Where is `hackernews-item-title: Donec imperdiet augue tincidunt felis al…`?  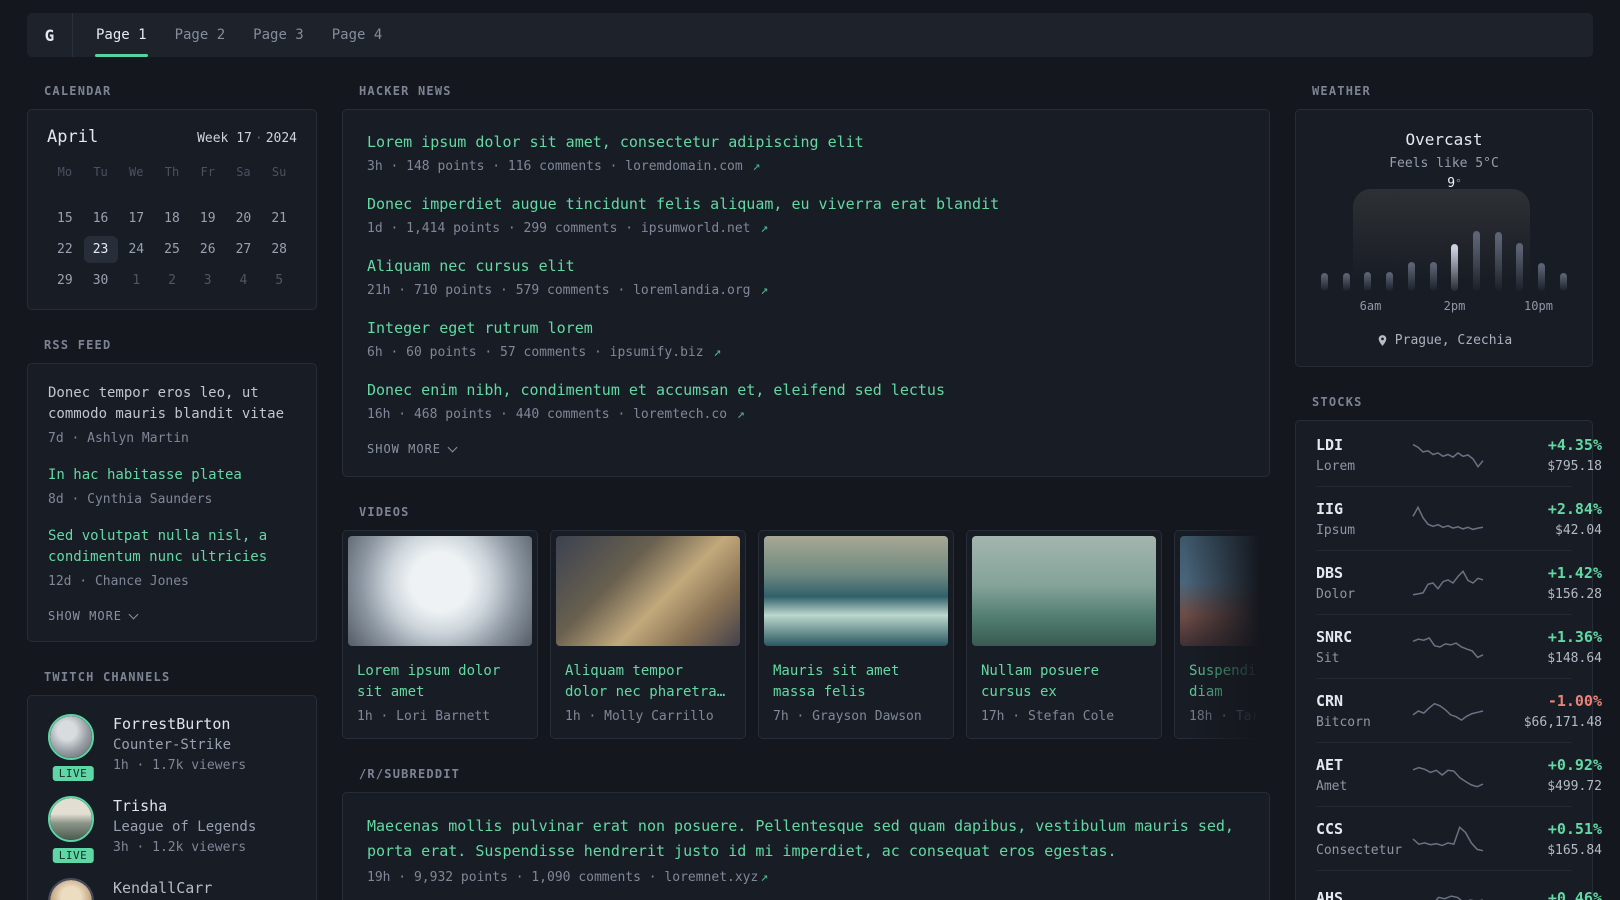
hackernews-item-title: Donec imperdiet augue tincidunt felis al… is located at coordinates (806, 204).